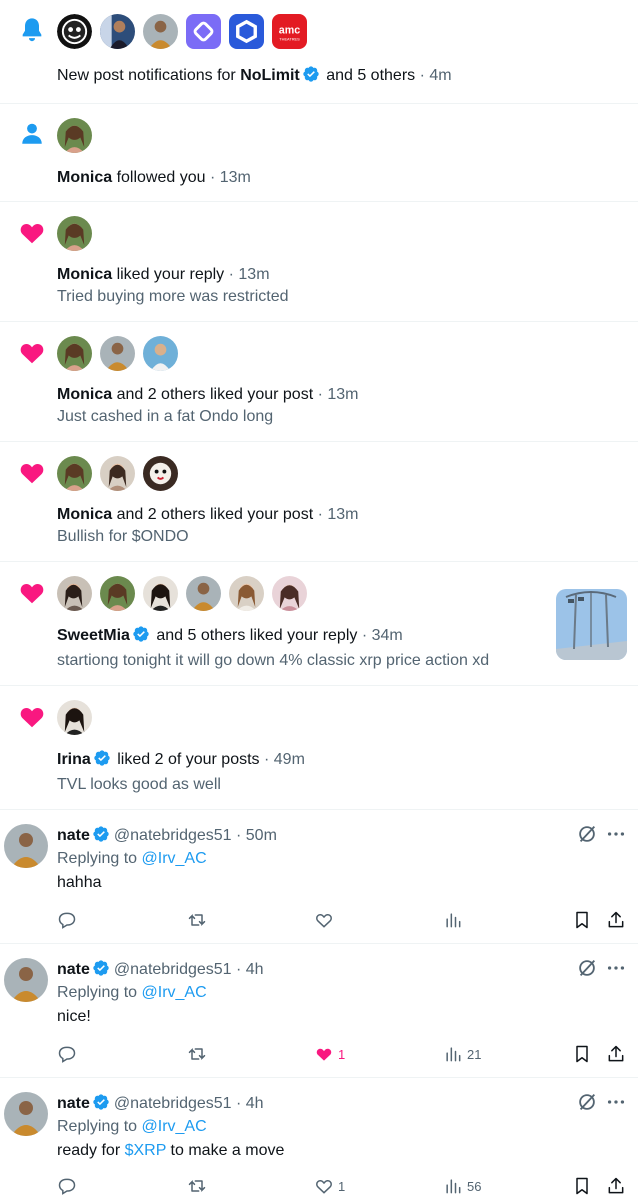  Describe the element at coordinates (165, 417) in the screenshot. I see `liked-post-text: Just cashed in a fat Ondo long` at that location.